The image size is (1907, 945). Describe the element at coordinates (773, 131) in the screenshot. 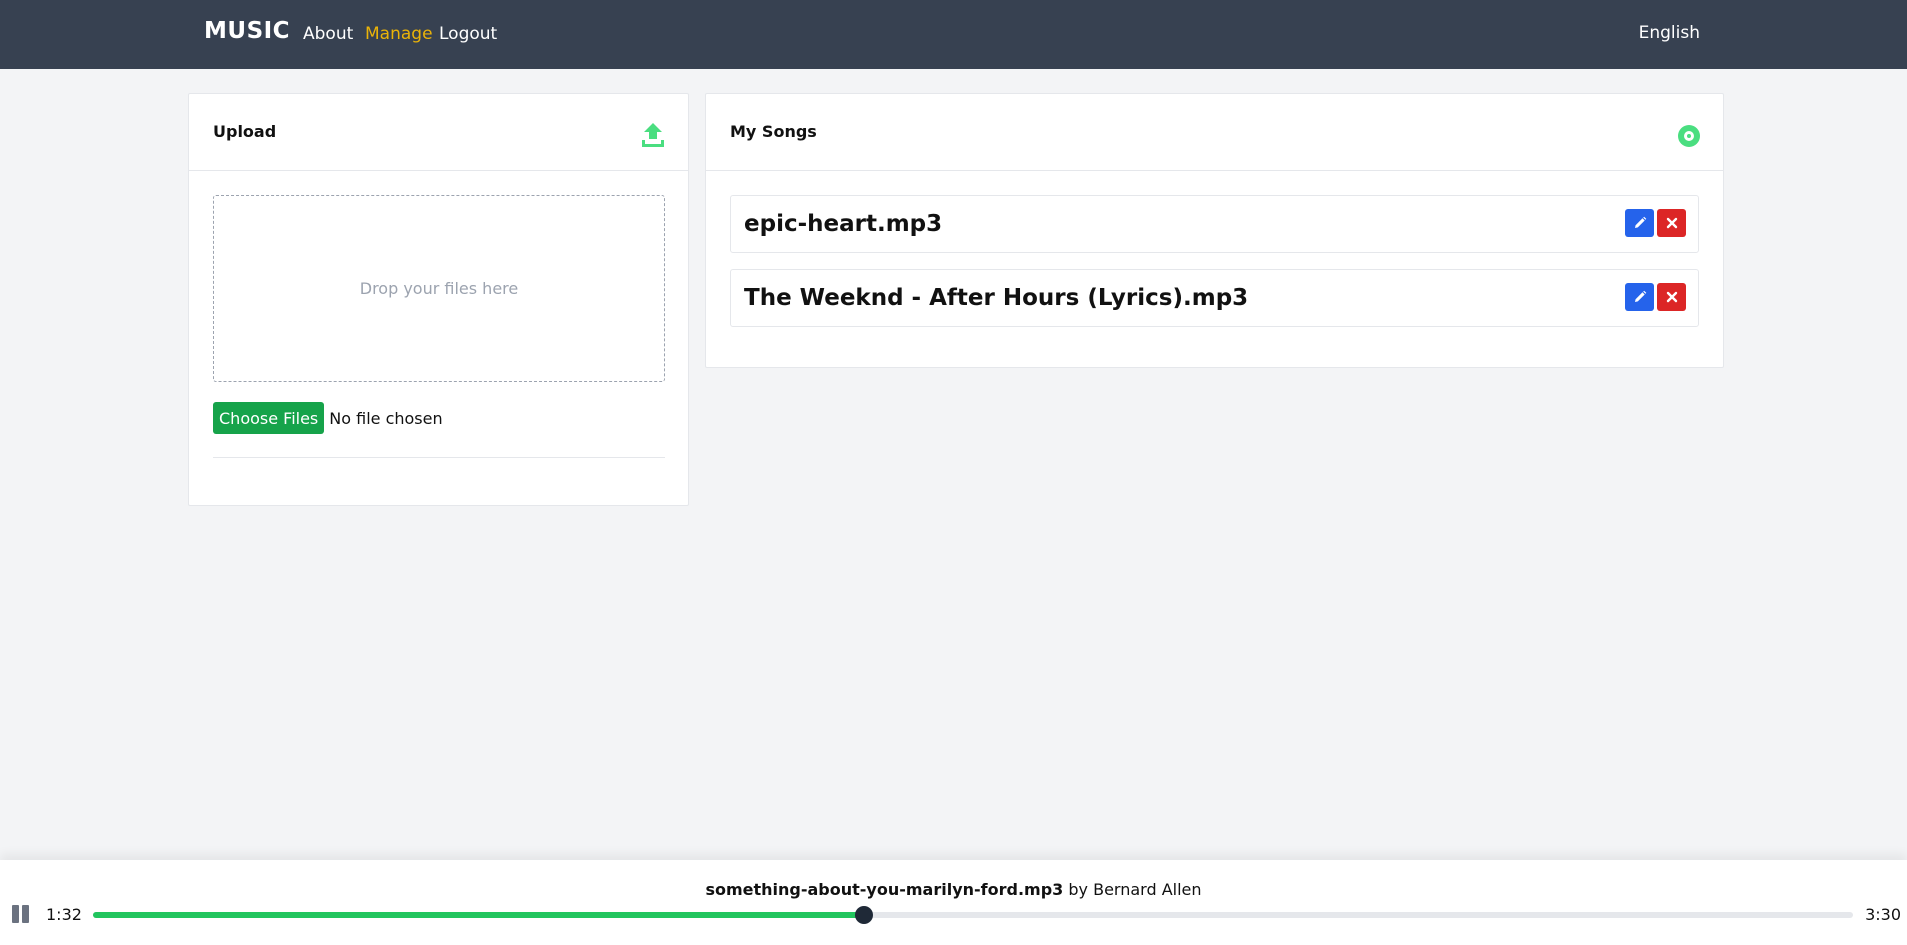

I see `songs-title: My Songs` at that location.